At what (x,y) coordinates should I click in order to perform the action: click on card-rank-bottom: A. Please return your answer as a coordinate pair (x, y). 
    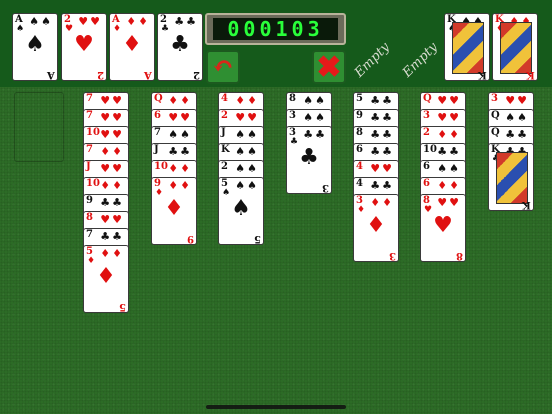
    Looking at the image, I should click on (51, 74).